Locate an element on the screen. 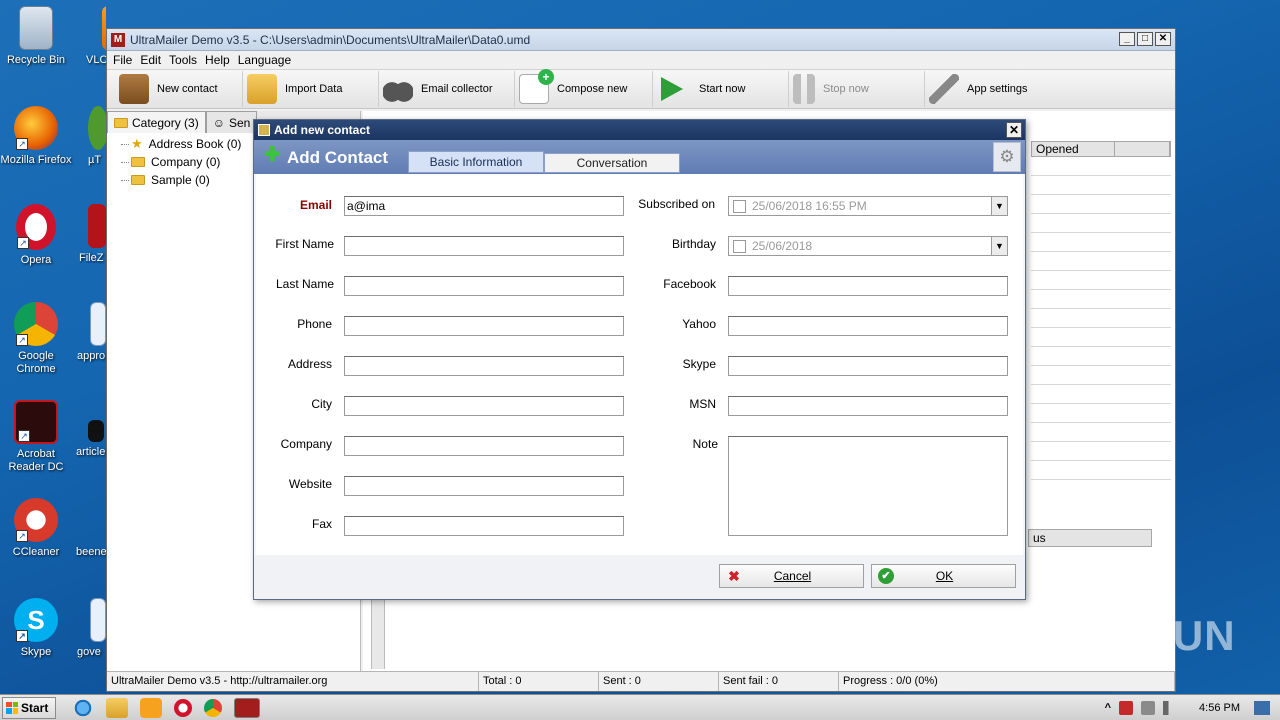 This screenshot has width=1280, height=720. facebook-label: Facebook is located at coordinates (689, 284).